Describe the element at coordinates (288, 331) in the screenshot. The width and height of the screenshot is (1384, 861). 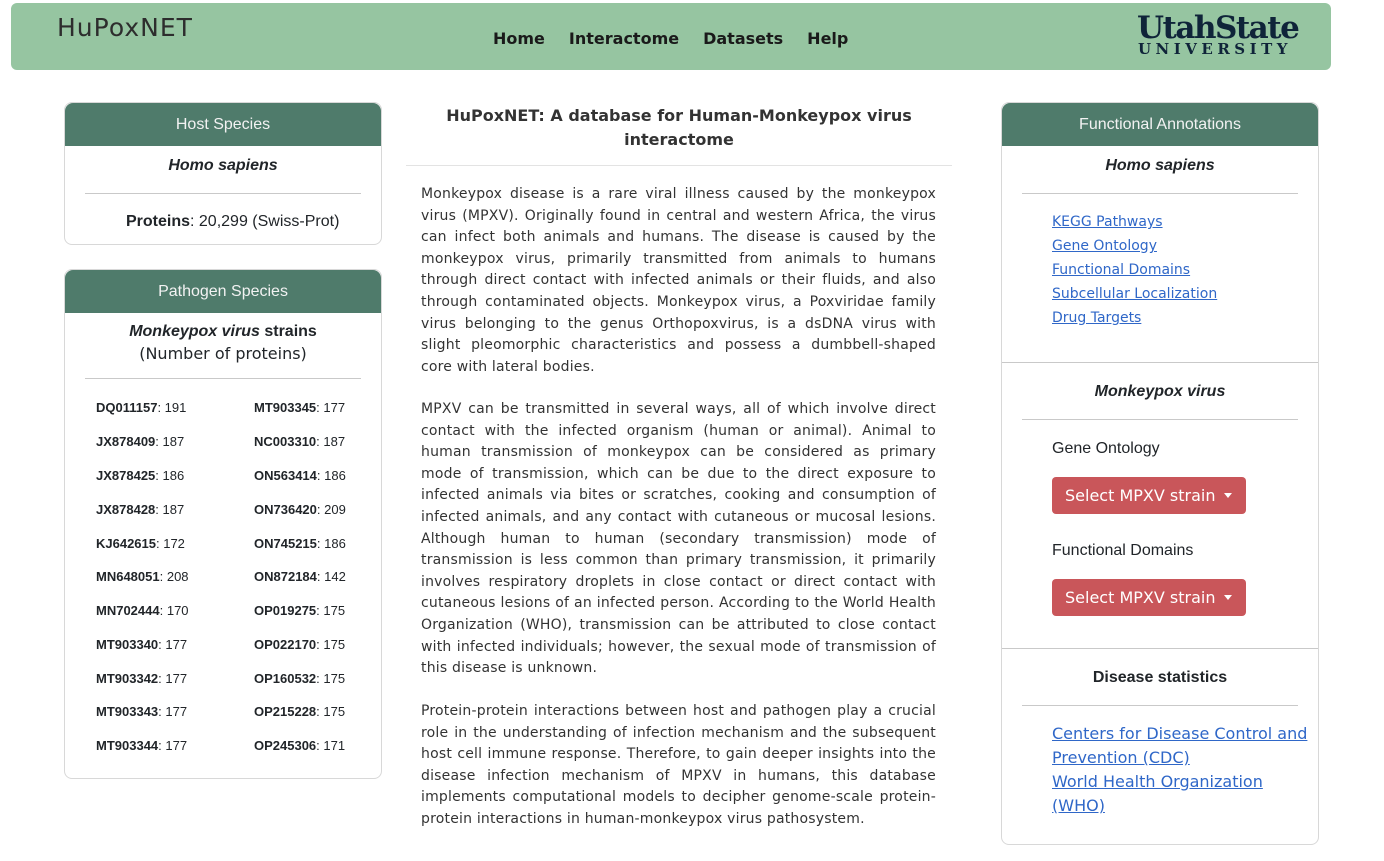
I see `strains-suffix: strains` at that location.